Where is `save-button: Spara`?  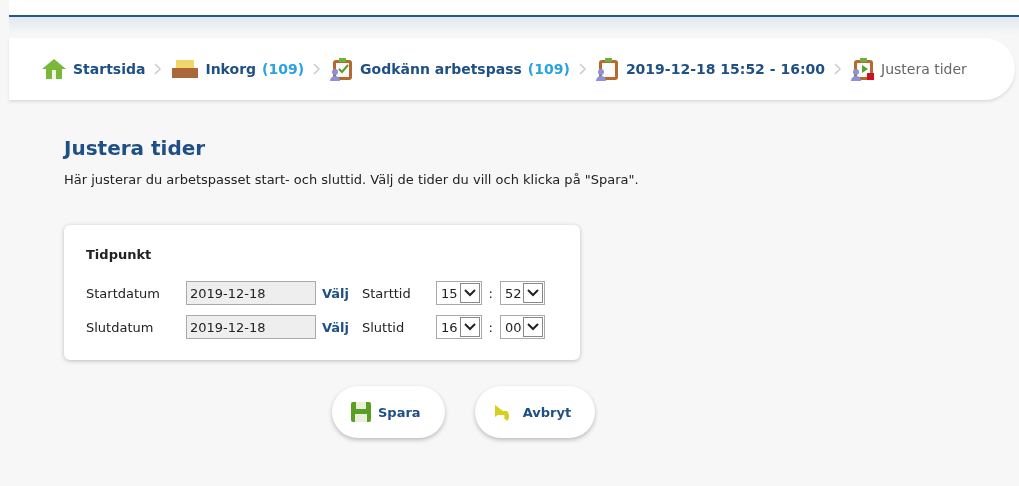 save-button: Spara is located at coordinates (388, 412).